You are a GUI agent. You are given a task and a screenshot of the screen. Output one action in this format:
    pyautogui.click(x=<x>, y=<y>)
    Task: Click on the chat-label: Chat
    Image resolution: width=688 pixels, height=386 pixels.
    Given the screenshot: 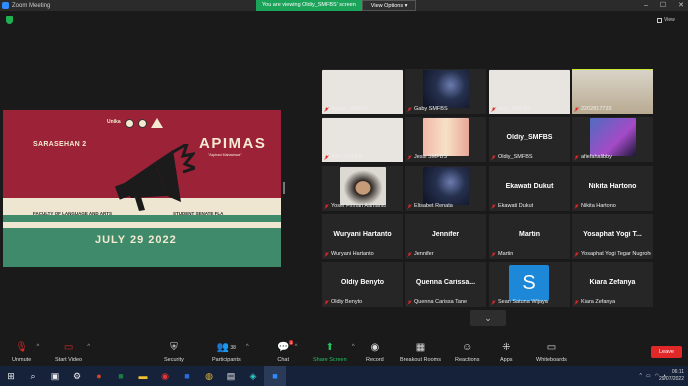 What is the action you would take?
    pyautogui.click(x=283, y=360)
    